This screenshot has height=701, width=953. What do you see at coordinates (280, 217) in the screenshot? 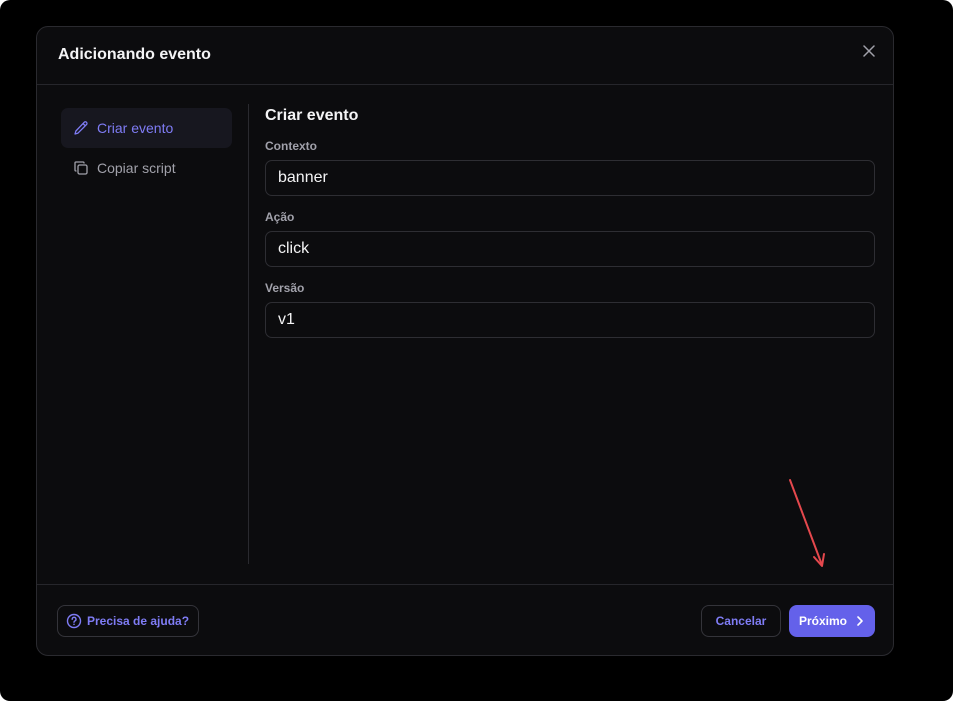
I see `action-label: Ação` at bounding box center [280, 217].